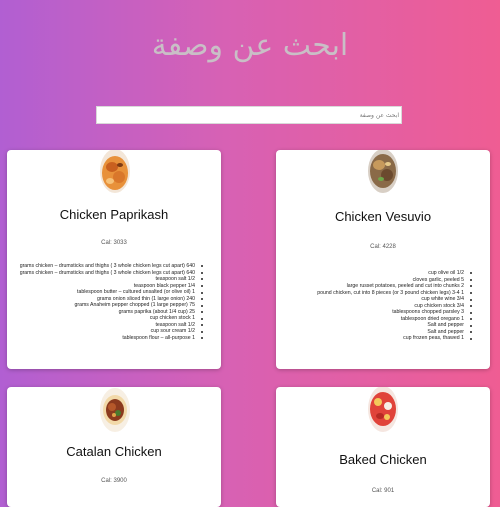 The width and height of the screenshot is (500, 507). Describe the element at coordinates (383, 491) in the screenshot. I see `recipe-calories: Cal: 901` at that location.